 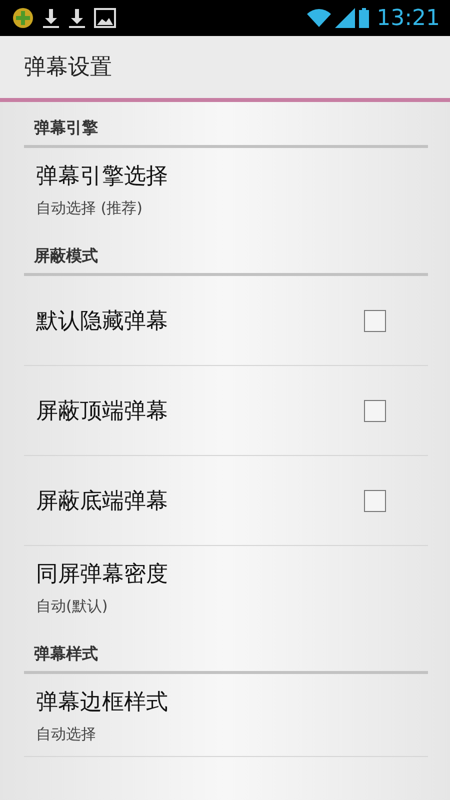 What do you see at coordinates (344, 18) in the screenshot?
I see `signal-icon` at bounding box center [344, 18].